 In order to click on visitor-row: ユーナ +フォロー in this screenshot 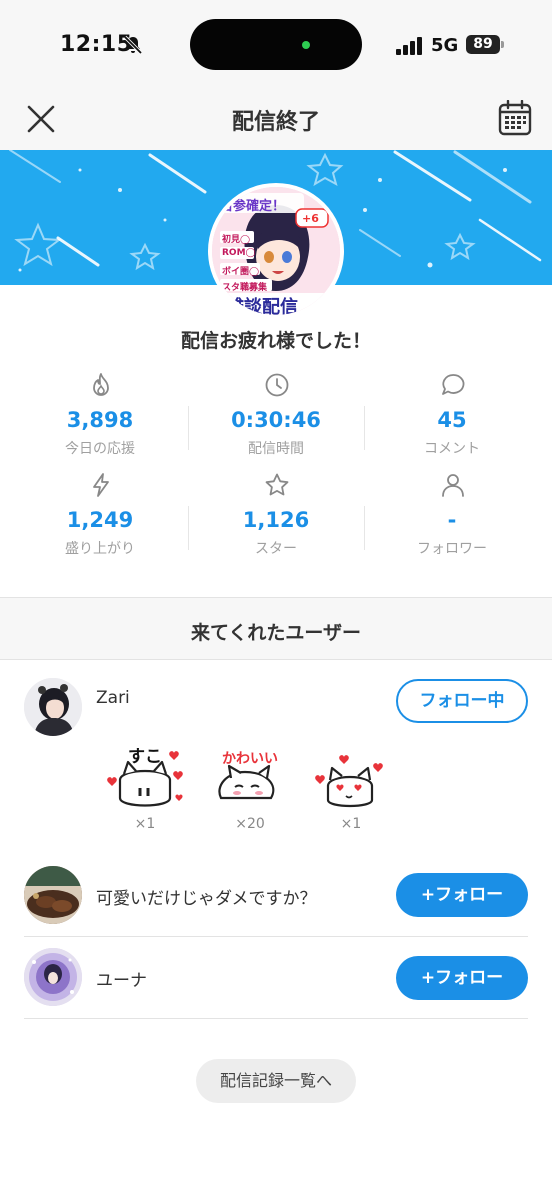, I will do `click(276, 978)`.